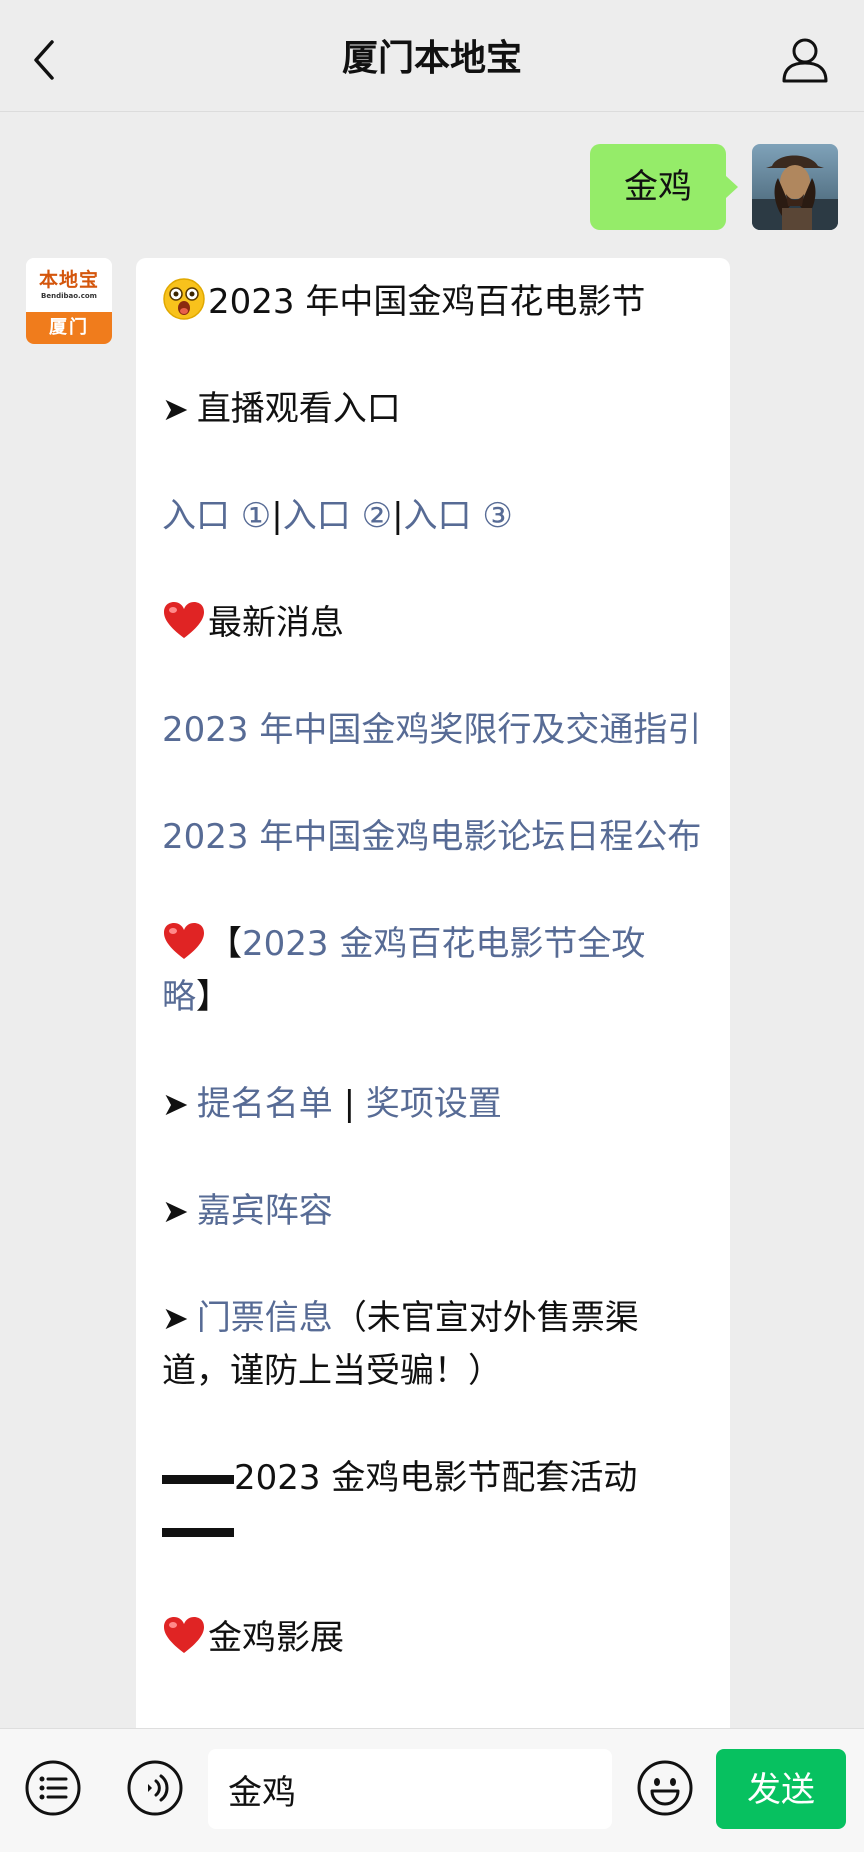 This screenshot has width=864, height=1852. I want to click on live-heading: 直播观看入口, so click(298, 409).